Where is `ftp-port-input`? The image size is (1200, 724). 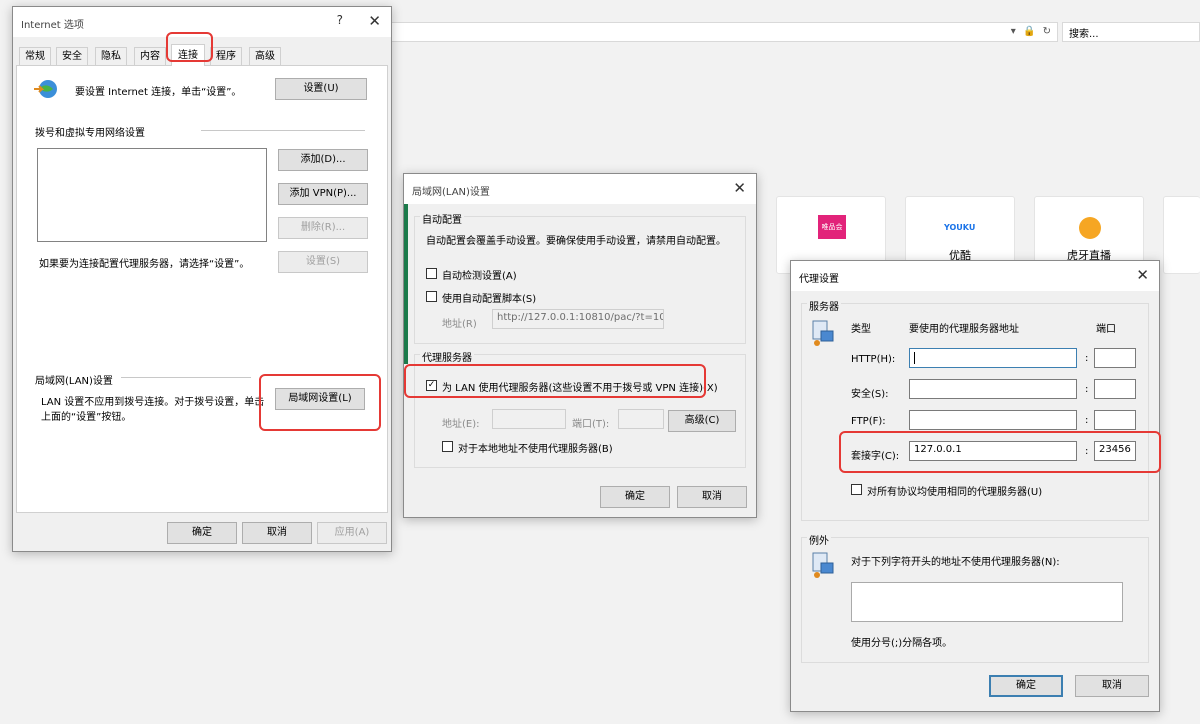 ftp-port-input is located at coordinates (1115, 420).